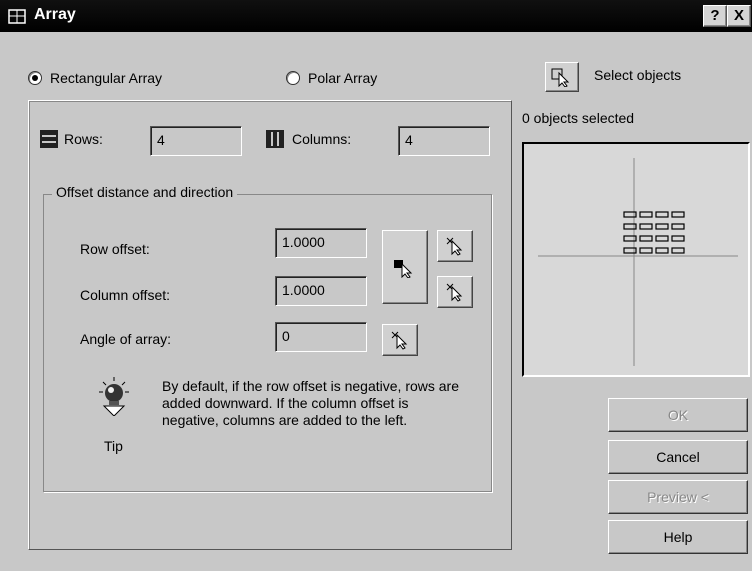 This screenshot has width=752, height=571. I want to click on help-title-button: ?, so click(715, 16).